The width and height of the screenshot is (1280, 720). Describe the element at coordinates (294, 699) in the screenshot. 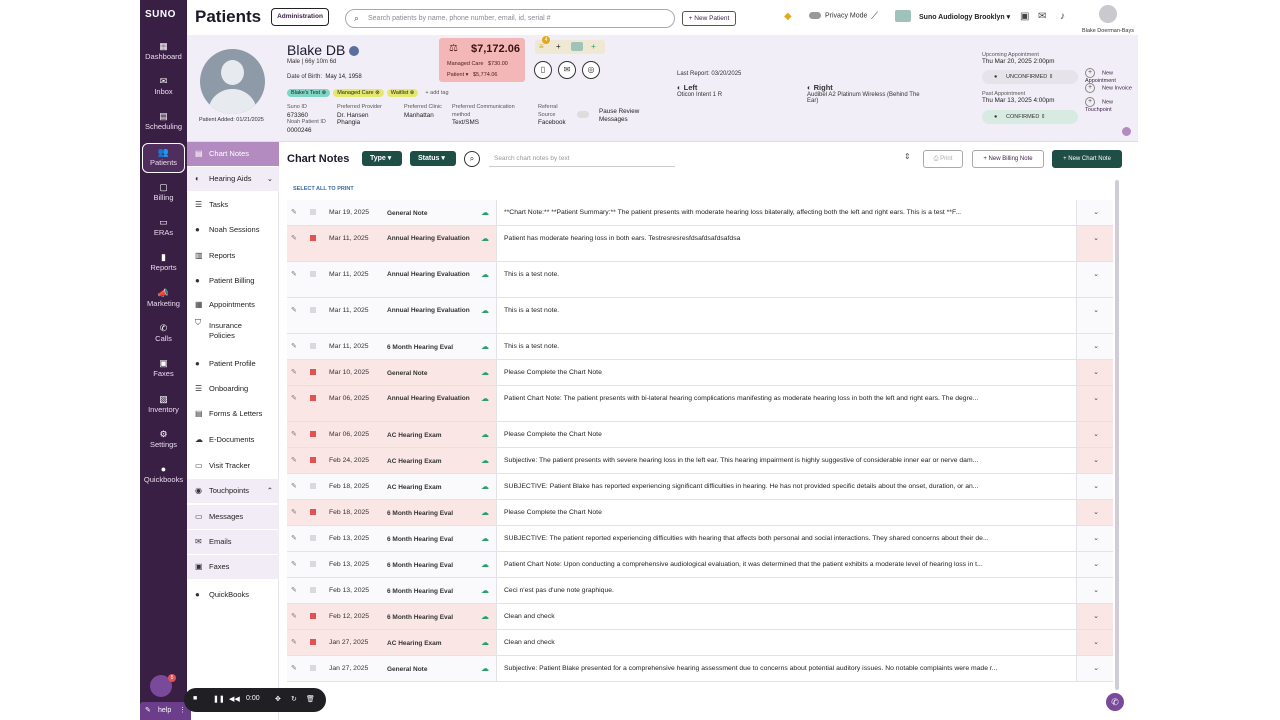

I see `restart-icon: ↻` at that location.